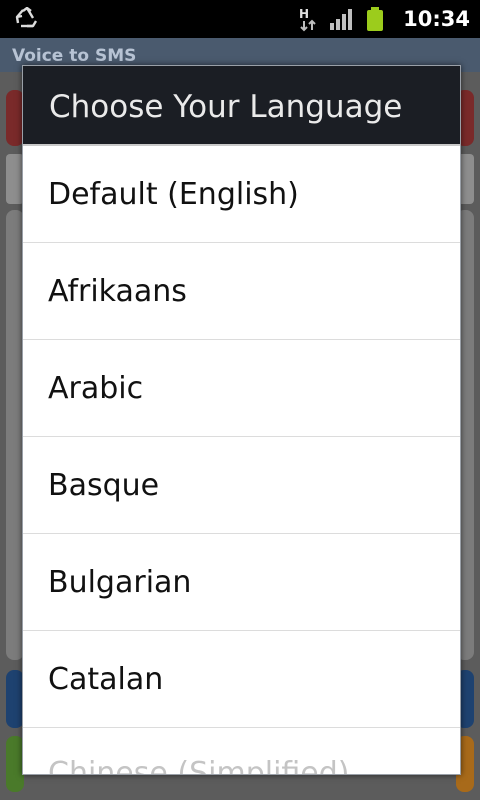 This screenshot has width=480, height=800. I want to click on language-option-default: Default (English), so click(241, 194).